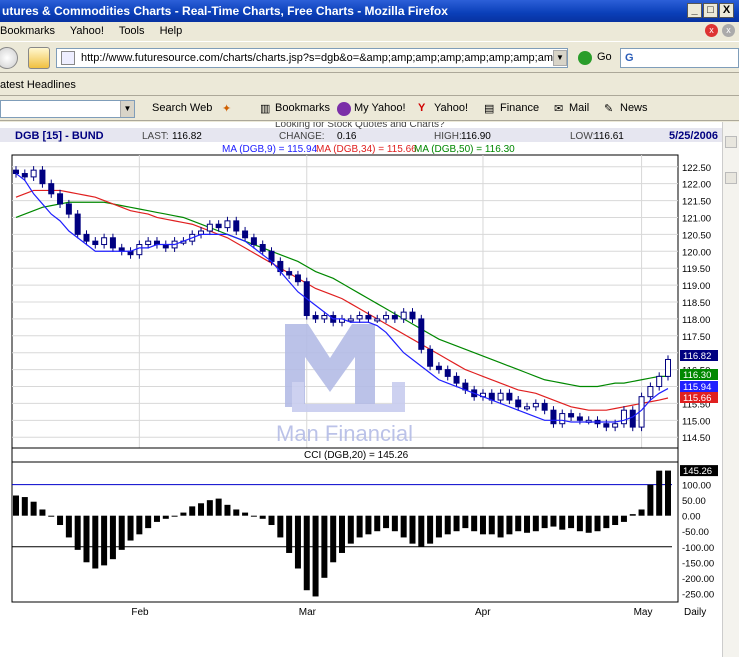  What do you see at coordinates (710, 10) in the screenshot?
I see `maximize-button: □` at bounding box center [710, 10].